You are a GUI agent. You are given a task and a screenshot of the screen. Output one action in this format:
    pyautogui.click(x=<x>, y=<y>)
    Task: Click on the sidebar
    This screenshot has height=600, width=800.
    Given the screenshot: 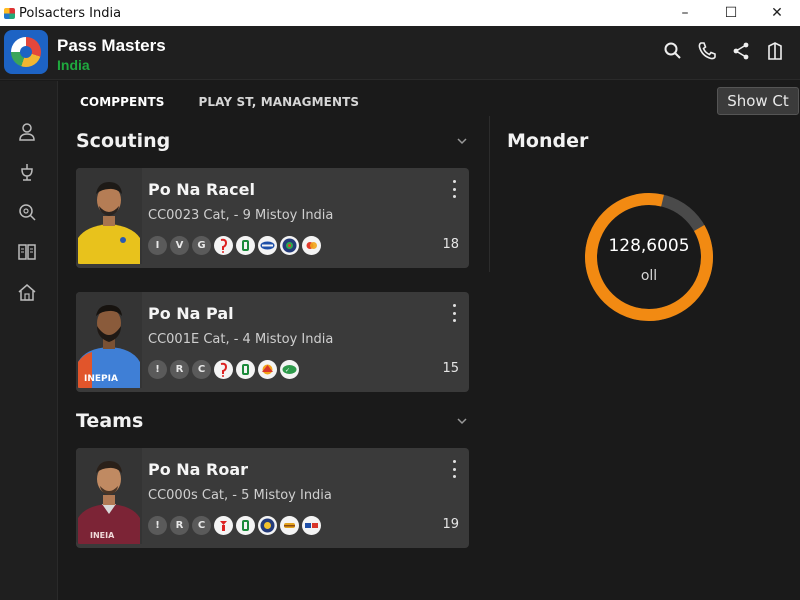 What is the action you would take?
    pyautogui.click(x=29, y=340)
    